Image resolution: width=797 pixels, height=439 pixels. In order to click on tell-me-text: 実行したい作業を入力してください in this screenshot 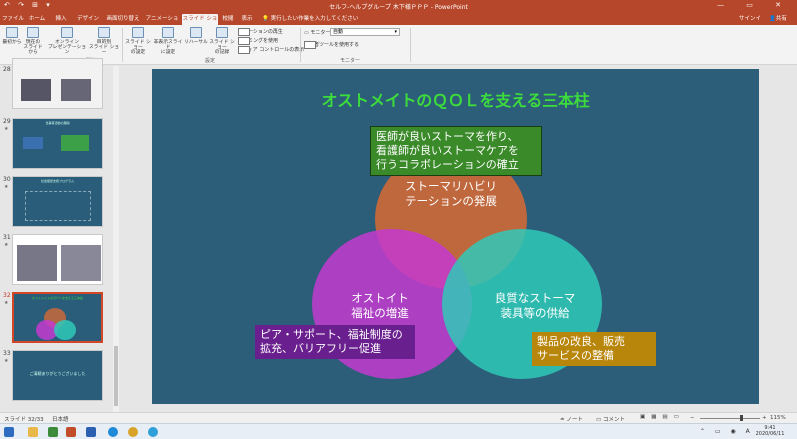, I will do `click(314, 19)`.